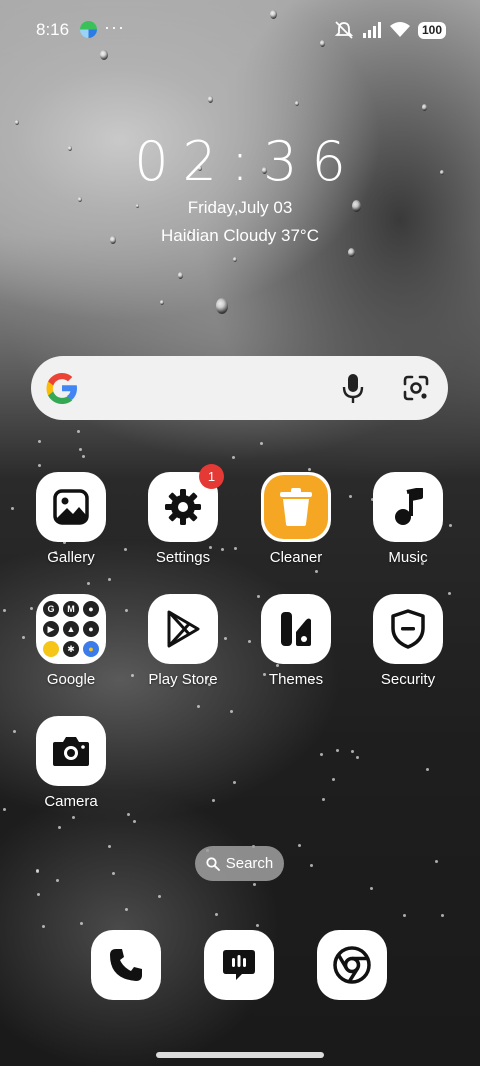 Image resolution: width=480 pixels, height=1066 pixels. What do you see at coordinates (408, 629) in the screenshot?
I see `shield-icon` at bounding box center [408, 629].